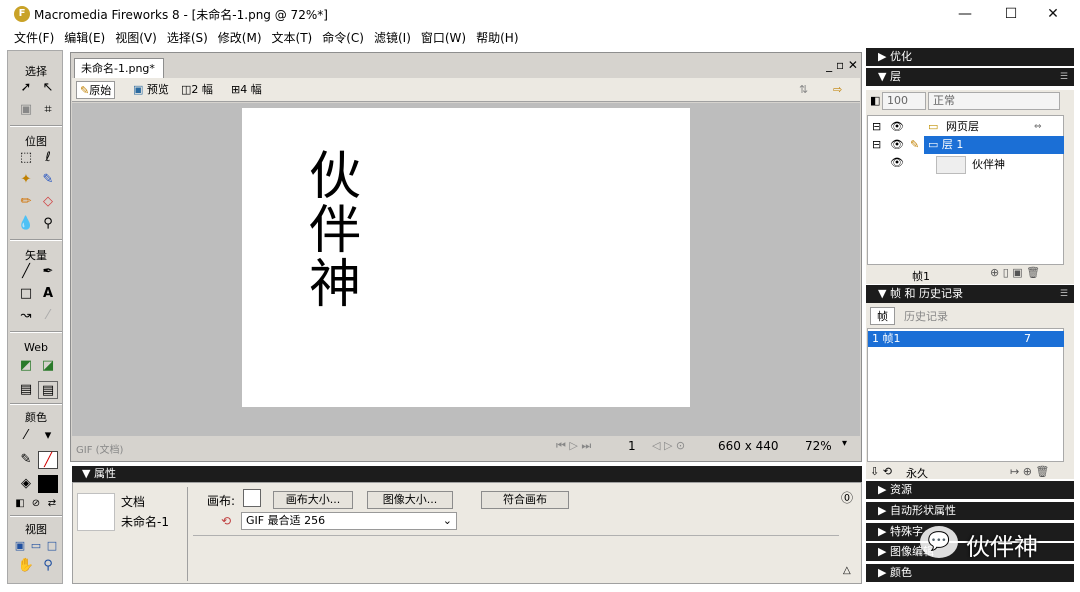 The height and width of the screenshot is (592, 1080). Describe the element at coordinates (246, 90) in the screenshot. I see `view-4up-button: ⊞4 幅` at that location.